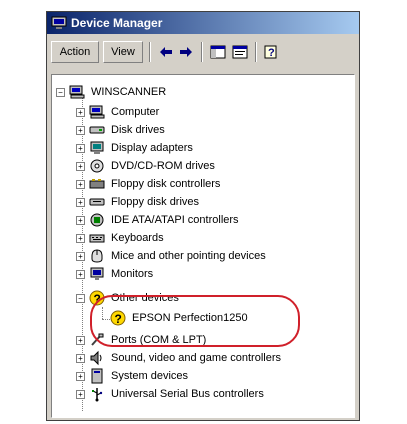 The height and width of the screenshot is (424, 407). Describe the element at coordinates (59, 22) in the screenshot. I see `device-manager-icon` at that location.